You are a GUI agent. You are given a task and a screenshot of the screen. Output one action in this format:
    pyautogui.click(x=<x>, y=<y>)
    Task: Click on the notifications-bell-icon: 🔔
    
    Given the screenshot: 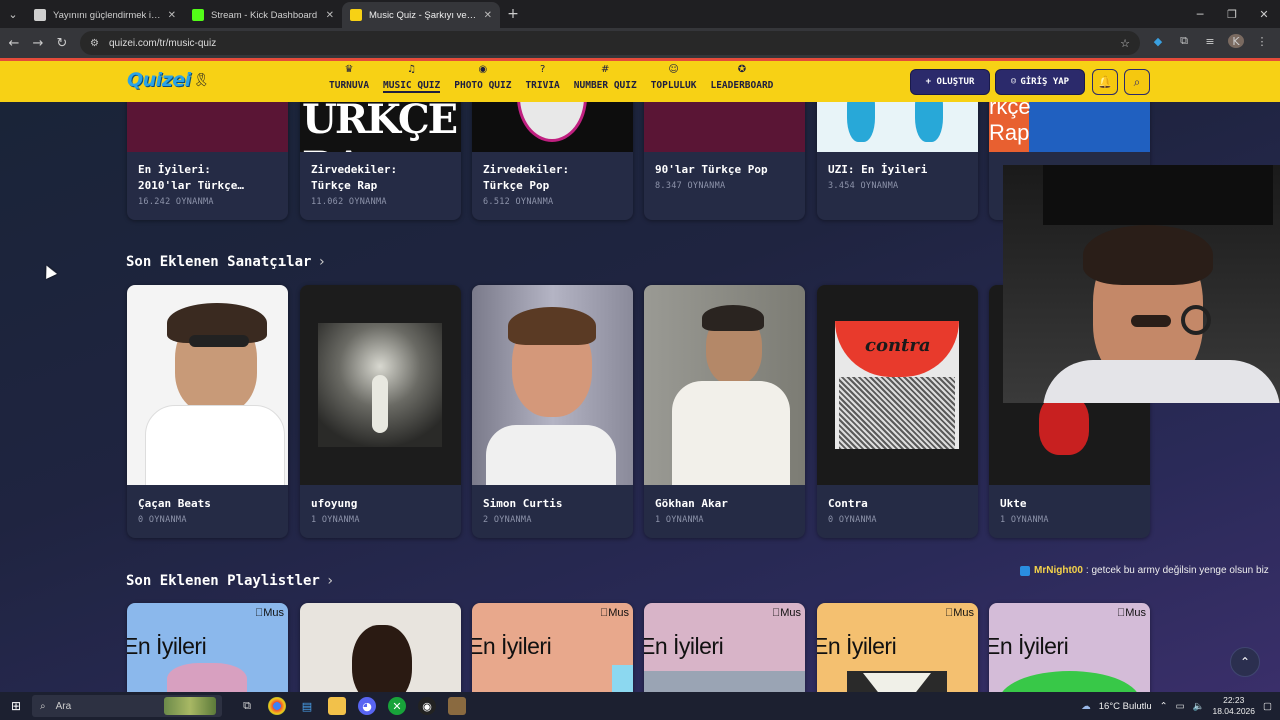 What is the action you would take?
    pyautogui.click(x=1105, y=82)
    